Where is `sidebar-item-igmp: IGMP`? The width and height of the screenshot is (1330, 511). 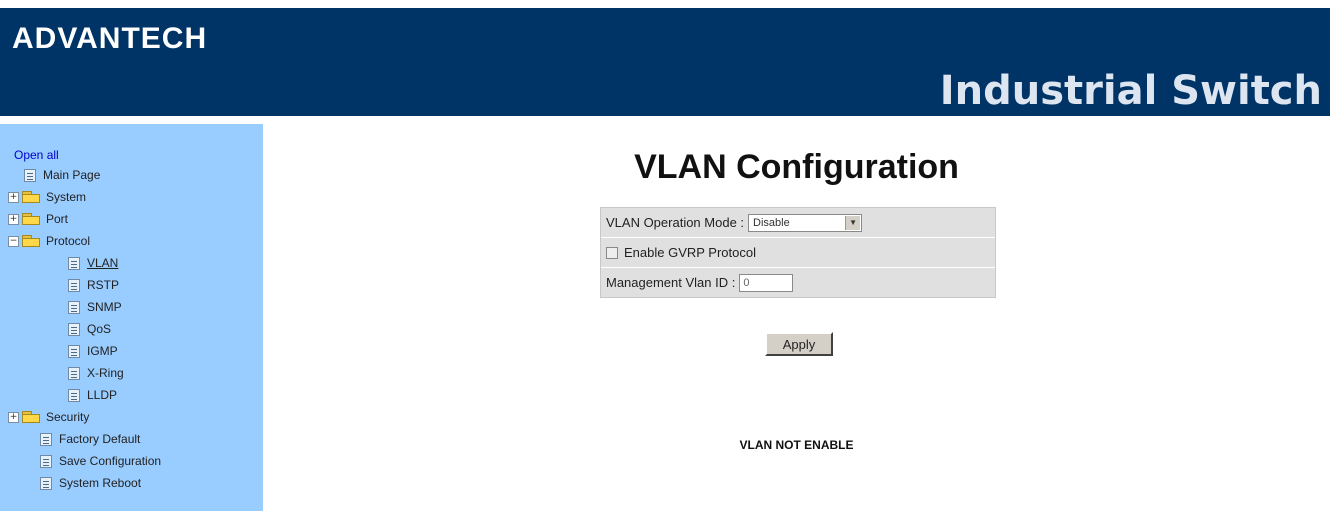 sidebar-item-igmp: IGMP is located at coordinates (93, 351).